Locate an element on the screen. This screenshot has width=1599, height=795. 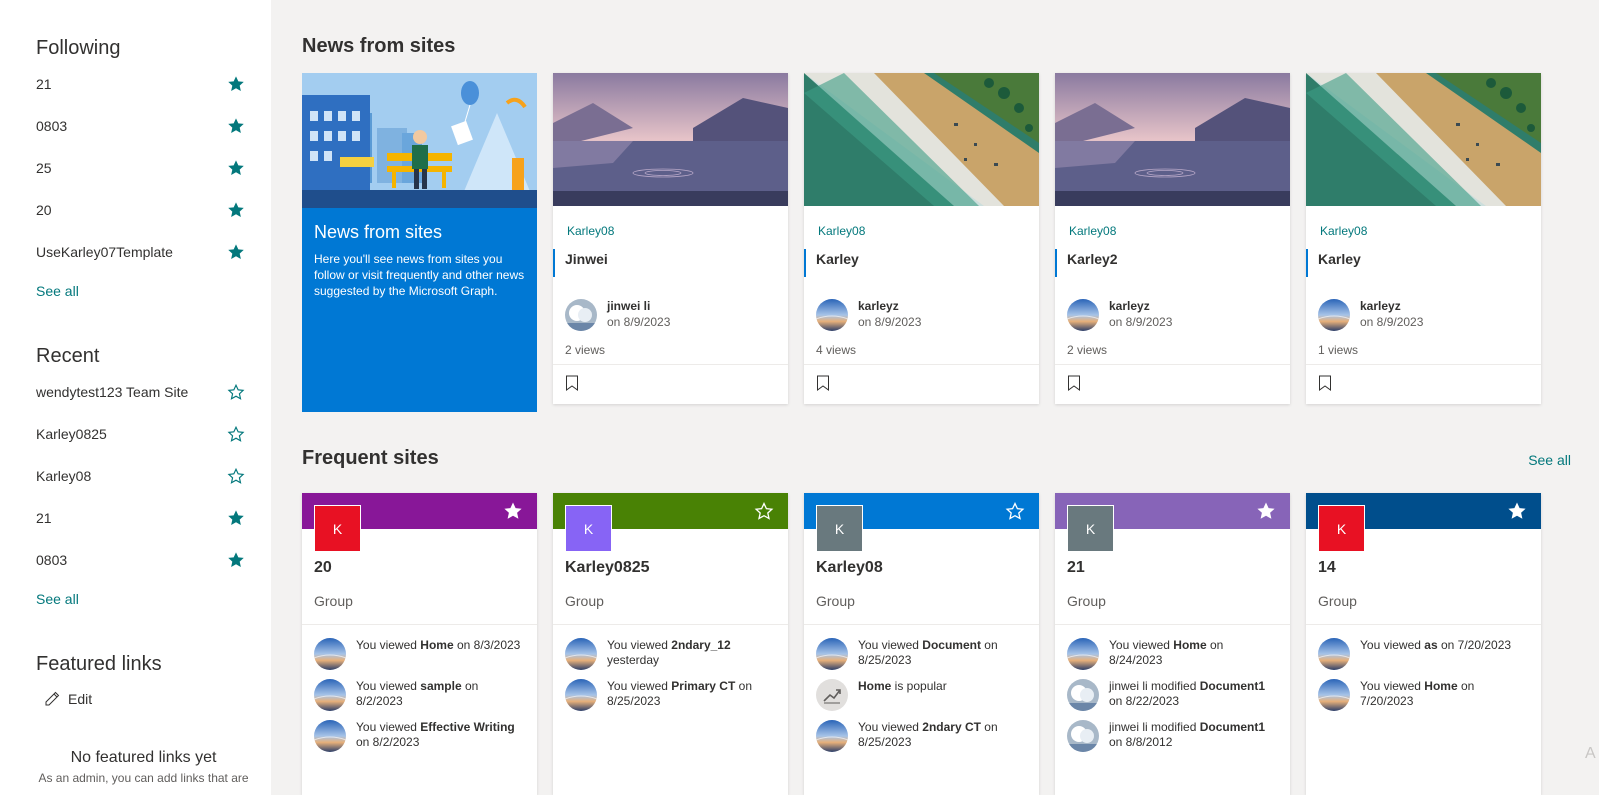
activity-item: You viewed Primary CT on 8/25/2023 is located at coordinates (670, 699).